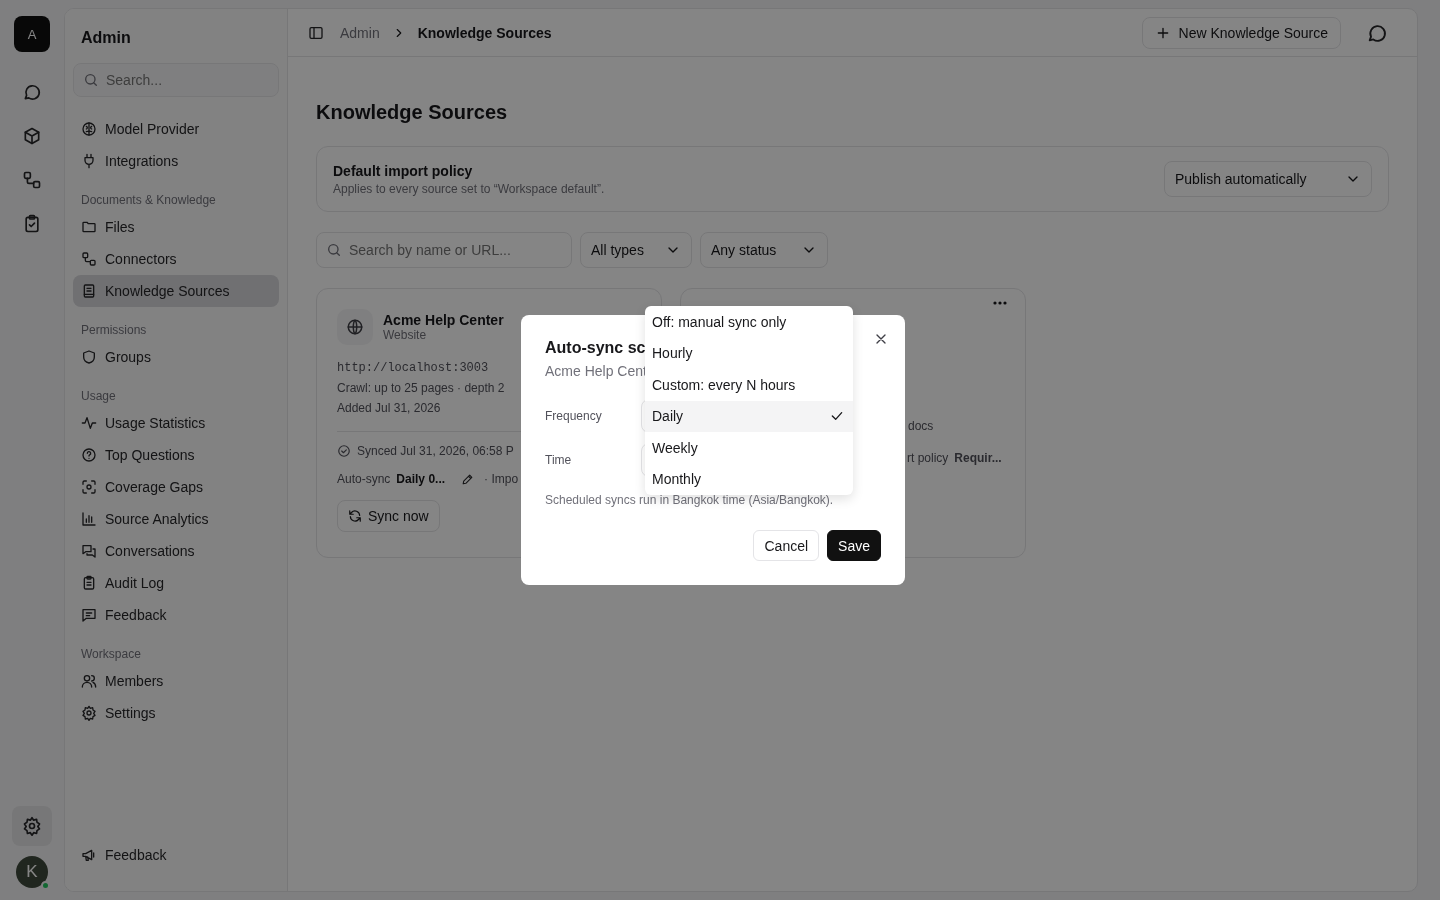 The height and width of the screenshot is (900, 1440). Describe the element at coordinates (176, 291) in the screenshot. I see `sidebar-item: Knowledge Sources` at that location.